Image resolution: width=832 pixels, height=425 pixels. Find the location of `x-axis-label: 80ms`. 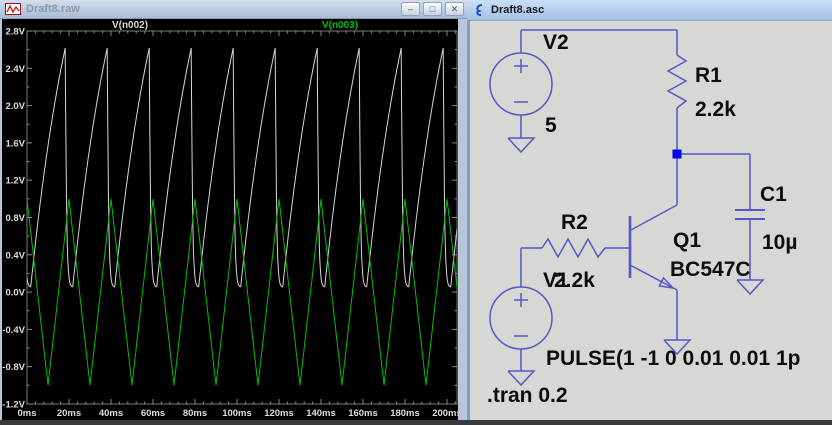

x-axis-label: 80ms is located at coordinates (195, 413).